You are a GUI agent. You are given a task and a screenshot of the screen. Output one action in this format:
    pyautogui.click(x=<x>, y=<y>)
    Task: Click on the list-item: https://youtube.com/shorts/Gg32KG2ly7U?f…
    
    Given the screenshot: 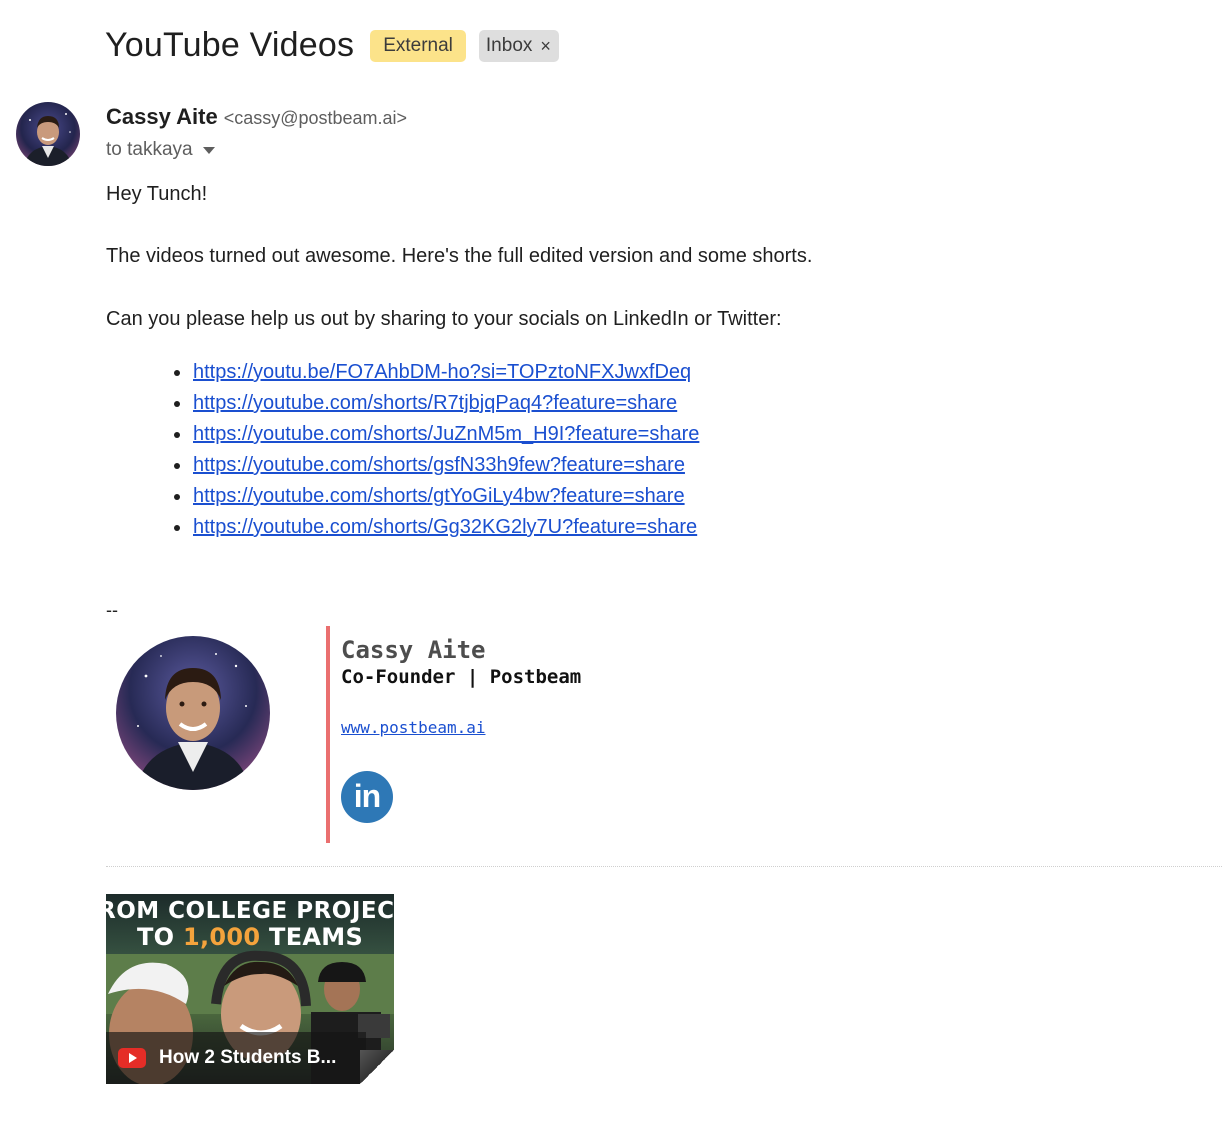 What is the action you would take?
    pyautogui.click(x=432, y=527)
    